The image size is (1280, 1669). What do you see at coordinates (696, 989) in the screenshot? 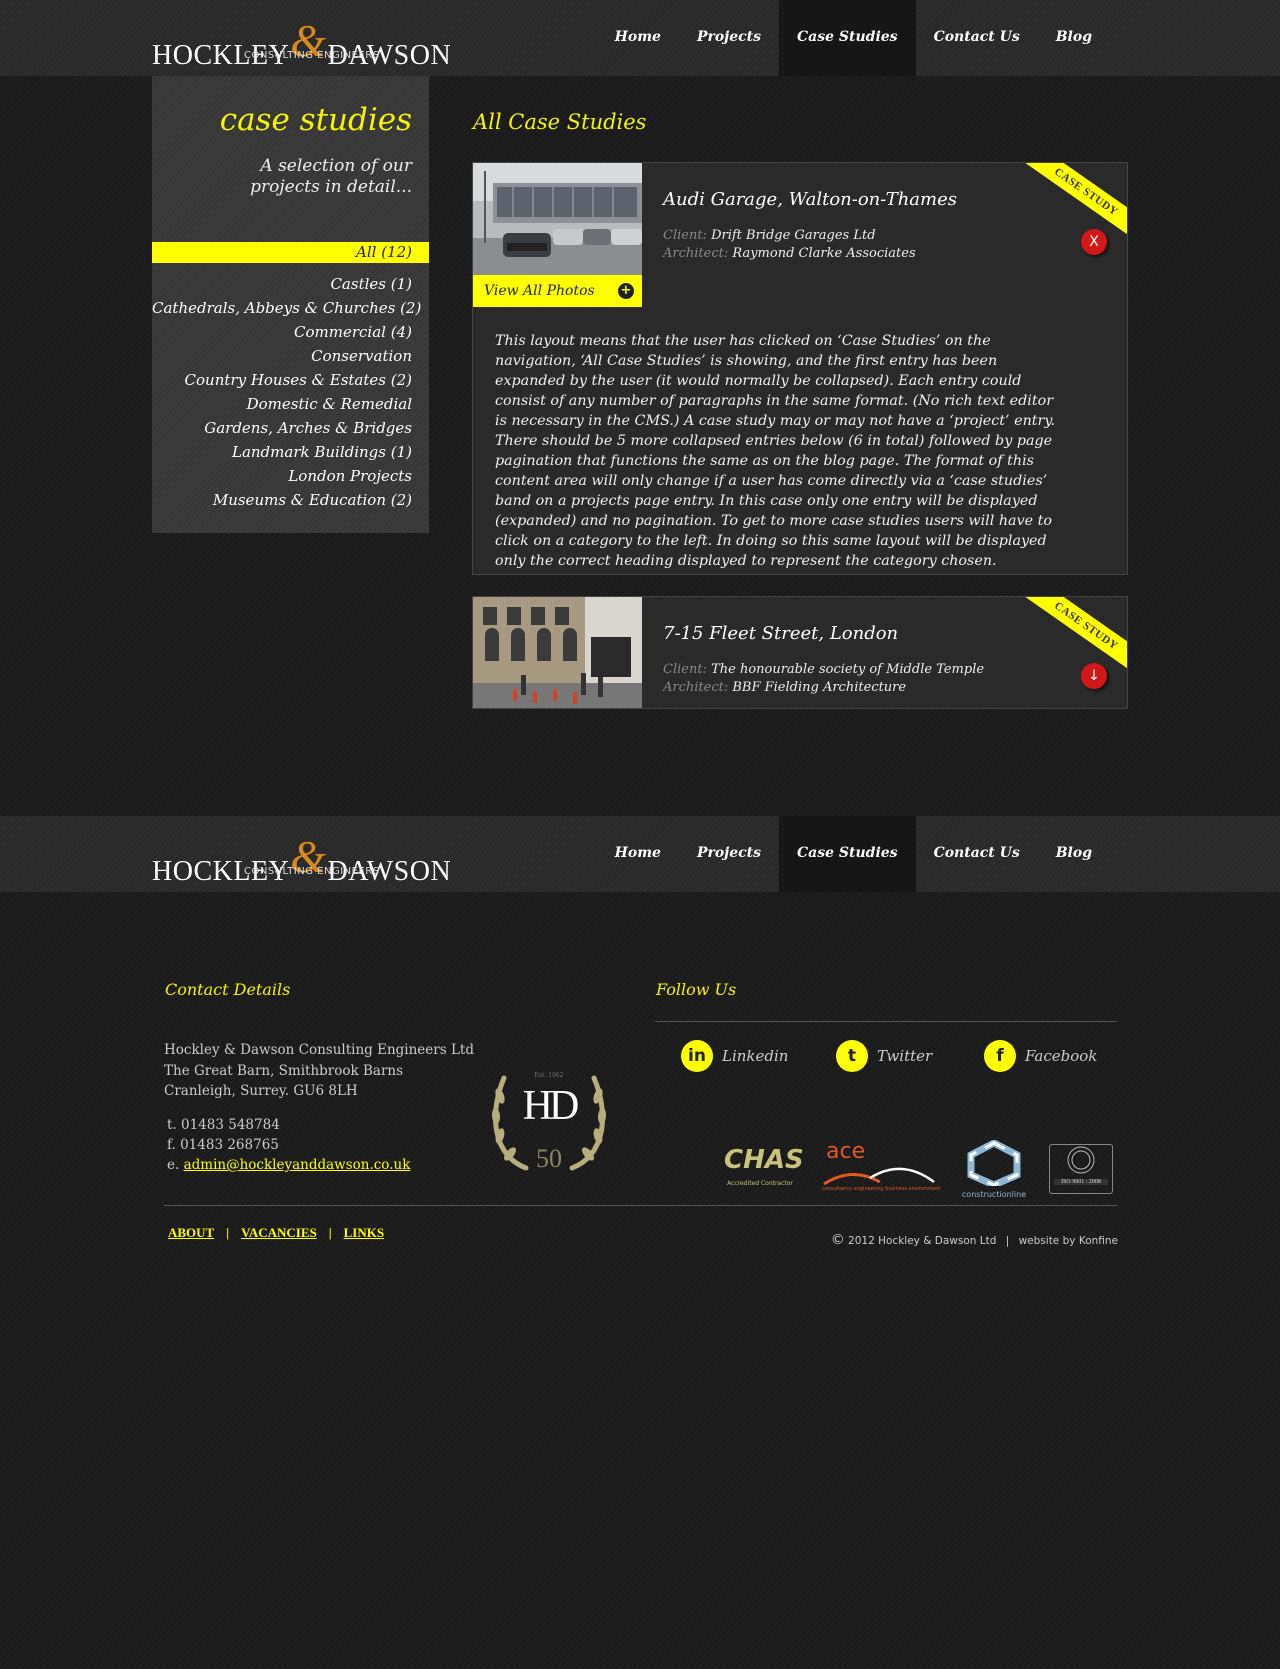
I see `follow-heading: Follow Us` at bounding box center [696, 989].